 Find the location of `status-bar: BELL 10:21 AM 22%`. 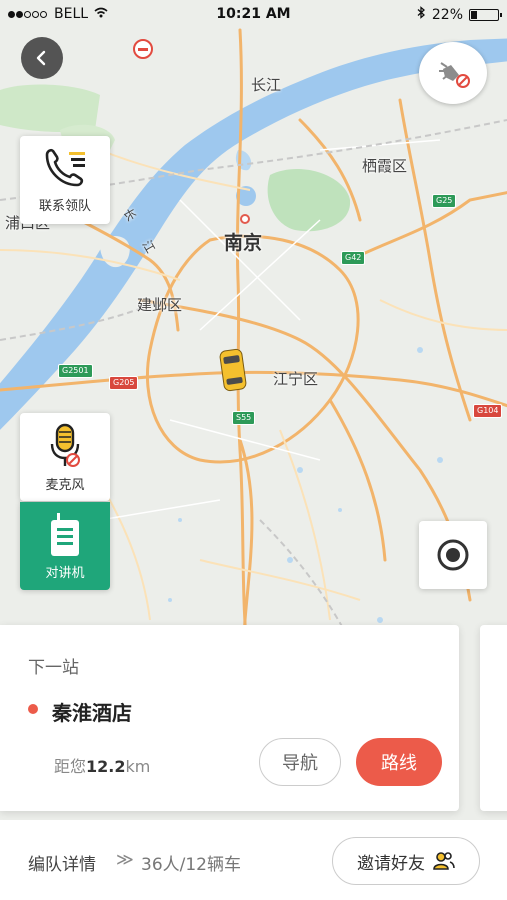

status-bar: BELL 10:21 AM 22% is located at coordinates (253, 15).